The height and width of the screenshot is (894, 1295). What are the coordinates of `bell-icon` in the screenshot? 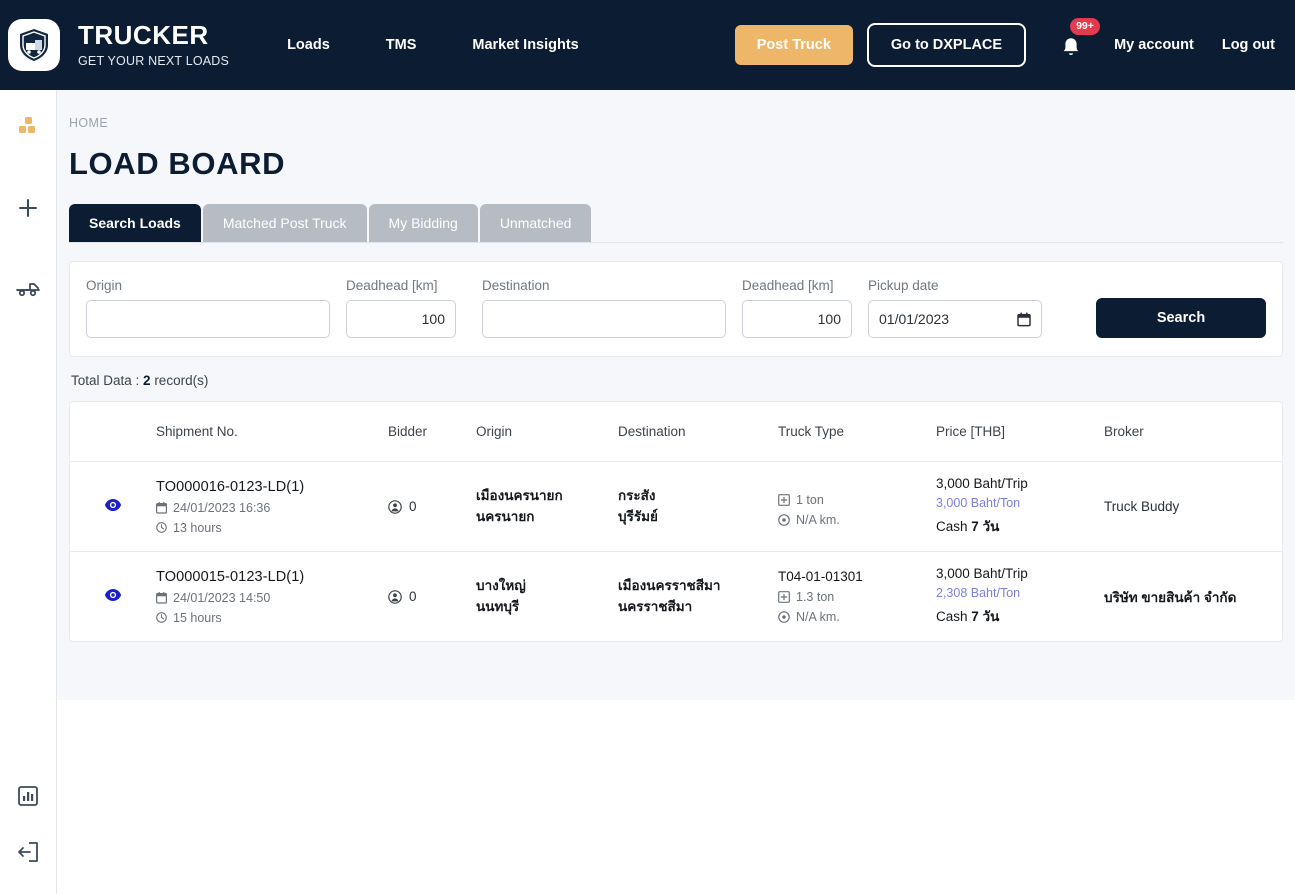 It's located at (1071, 47).